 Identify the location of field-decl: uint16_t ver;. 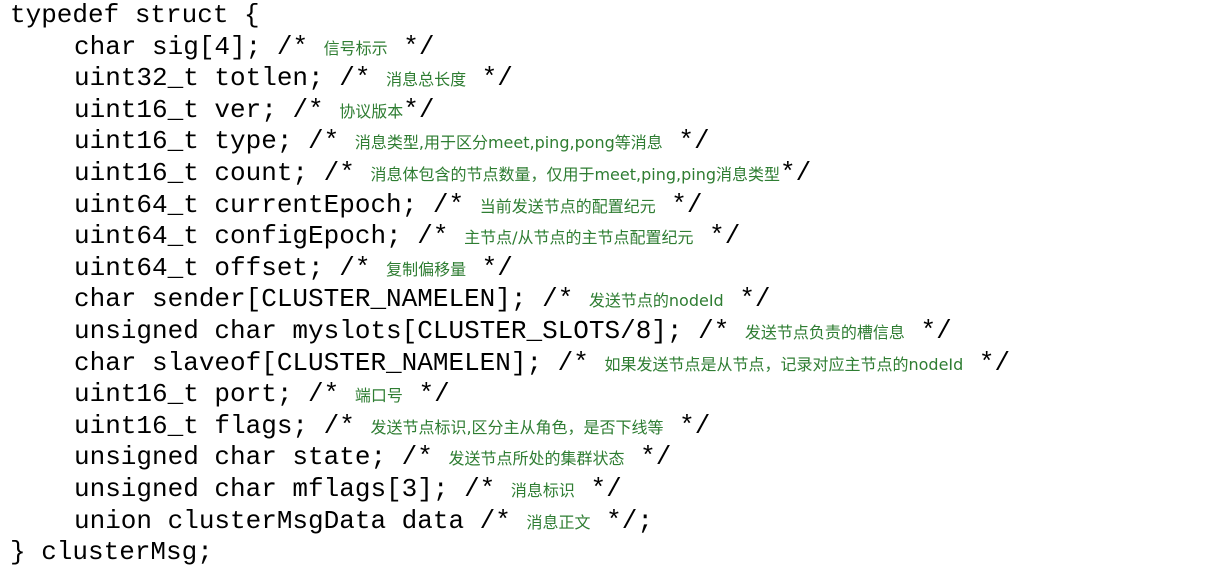
(175, 109).